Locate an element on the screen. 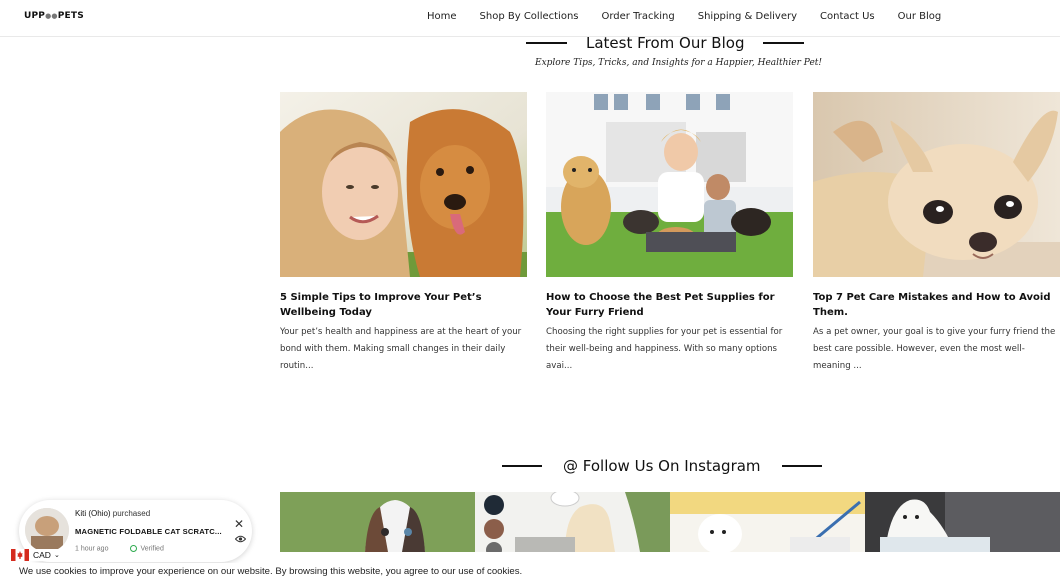 The height and width of the screenshot is (587, 1060). purchase-time: 1 hour ago is located at coordinates (92, 549).